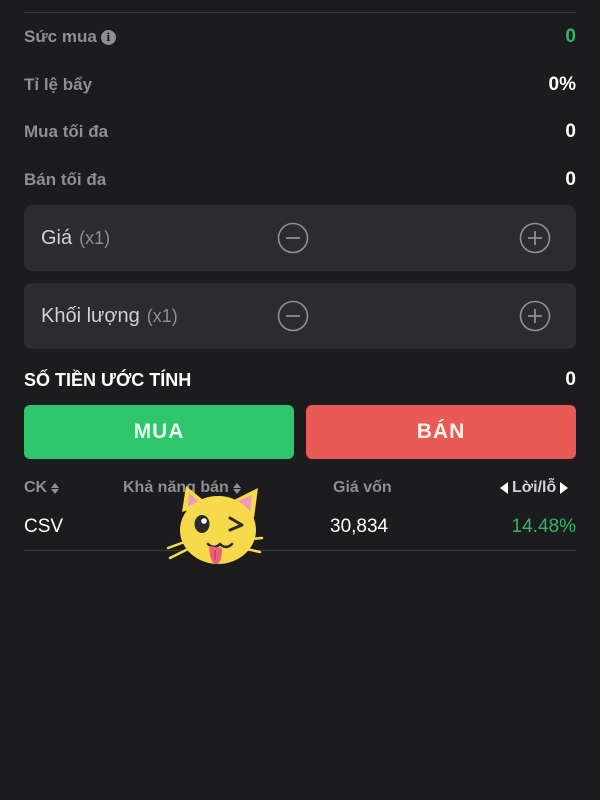  What do you see at coordinates (90, 315) in the screenshot?
I see `volume-label: Khối lượng` at bounding box center [90, 315].